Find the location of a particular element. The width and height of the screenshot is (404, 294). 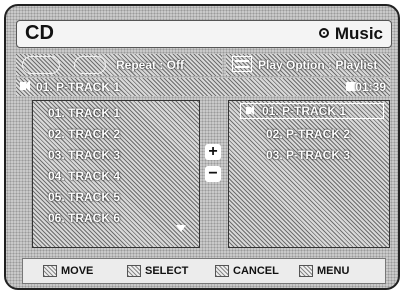

track-item: 06. TRACK 6 is located at coordinates (84, 218).